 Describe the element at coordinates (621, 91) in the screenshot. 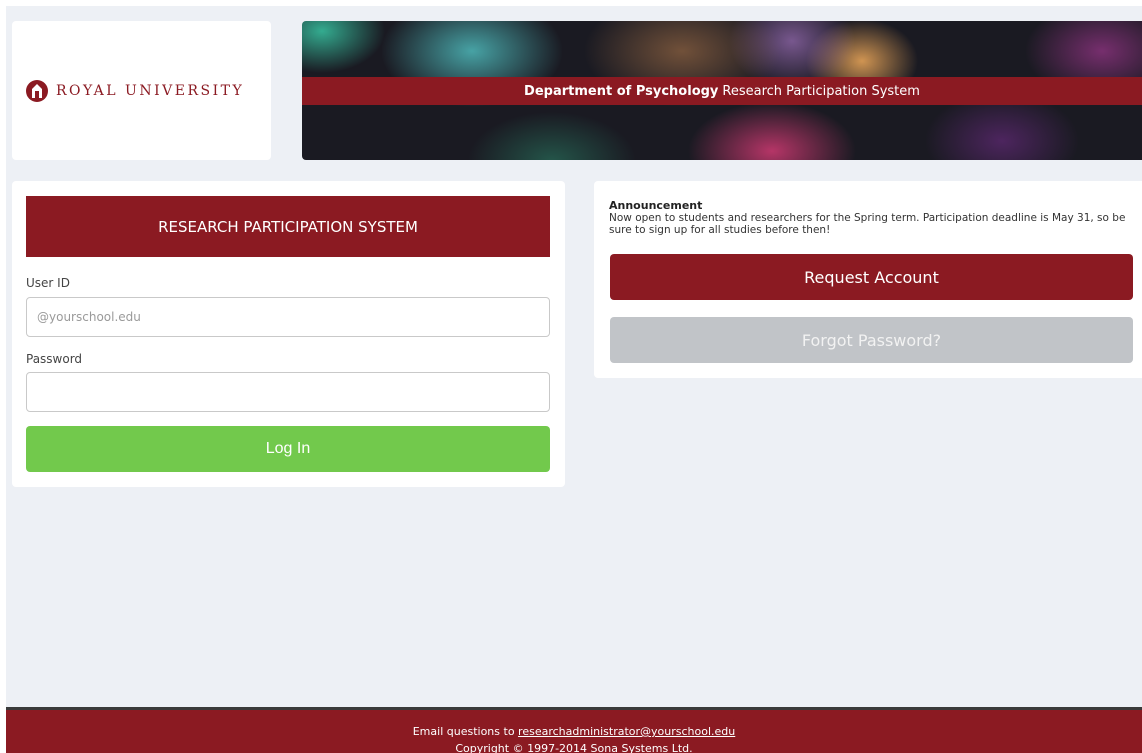

I see `banner-department: Department of Psychology` at that location.